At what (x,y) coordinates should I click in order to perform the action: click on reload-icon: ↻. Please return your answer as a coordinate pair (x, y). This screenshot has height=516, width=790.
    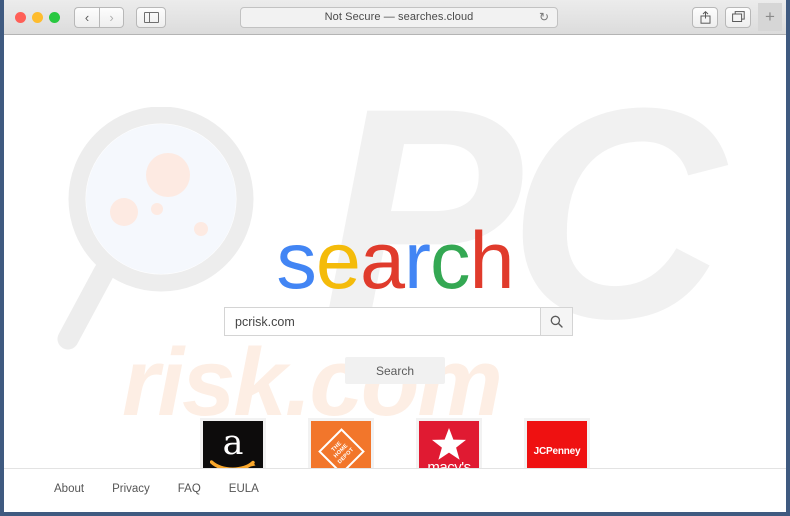
    Looking at the image, I should click on (544, 17).